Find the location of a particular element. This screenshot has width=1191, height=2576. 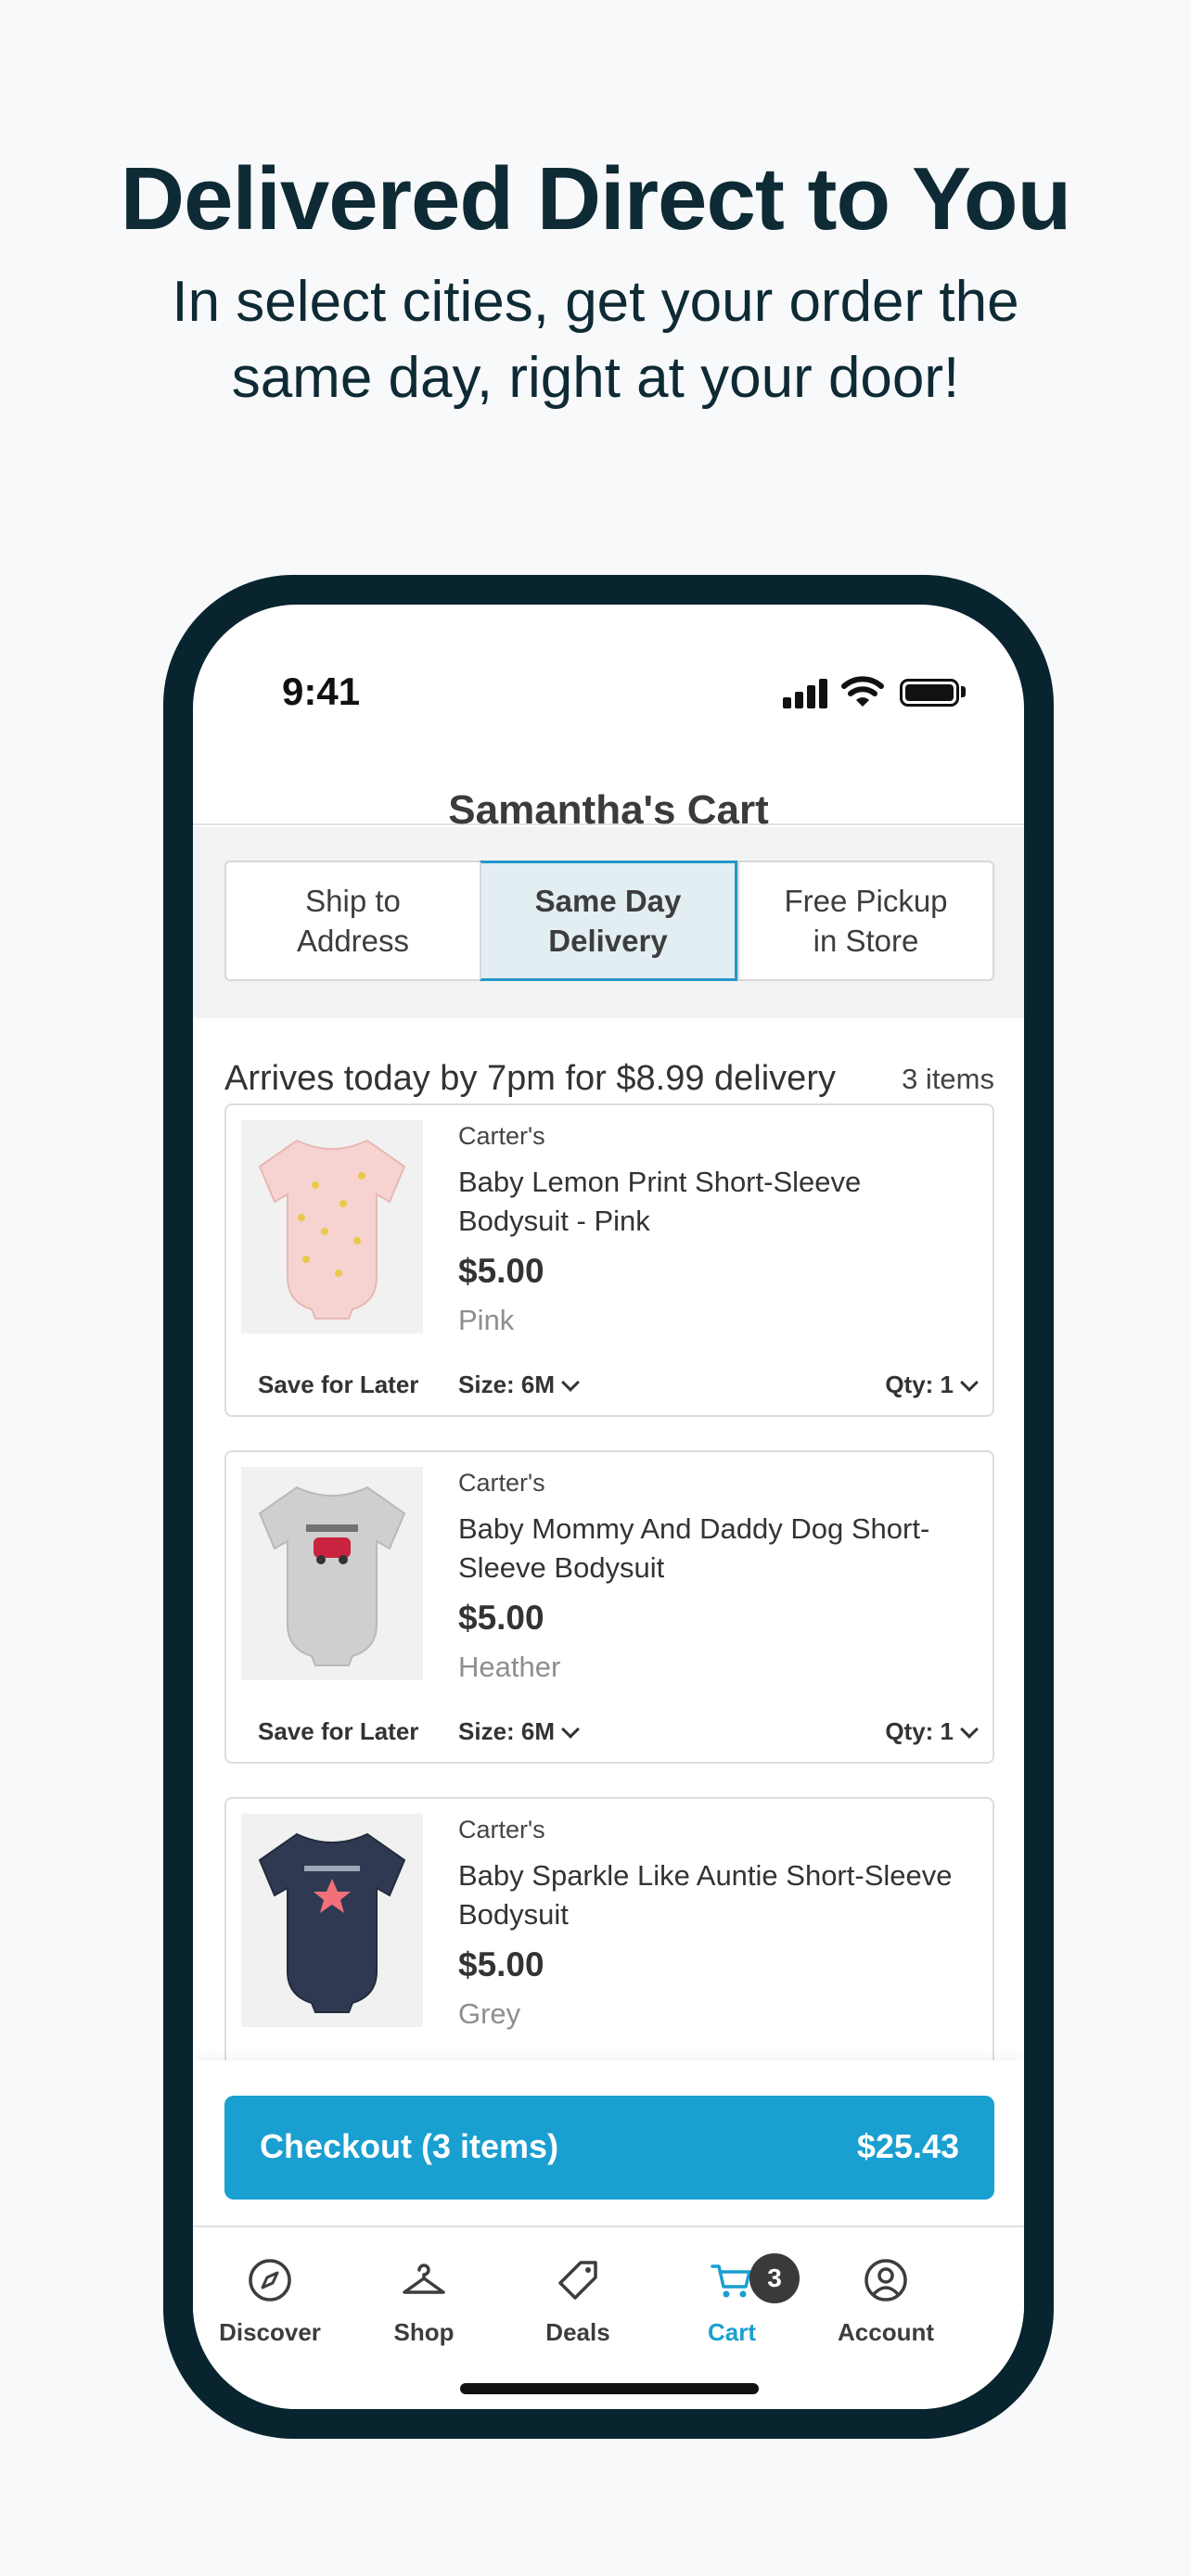

tag-icon is located at coordinates (577, 2280).